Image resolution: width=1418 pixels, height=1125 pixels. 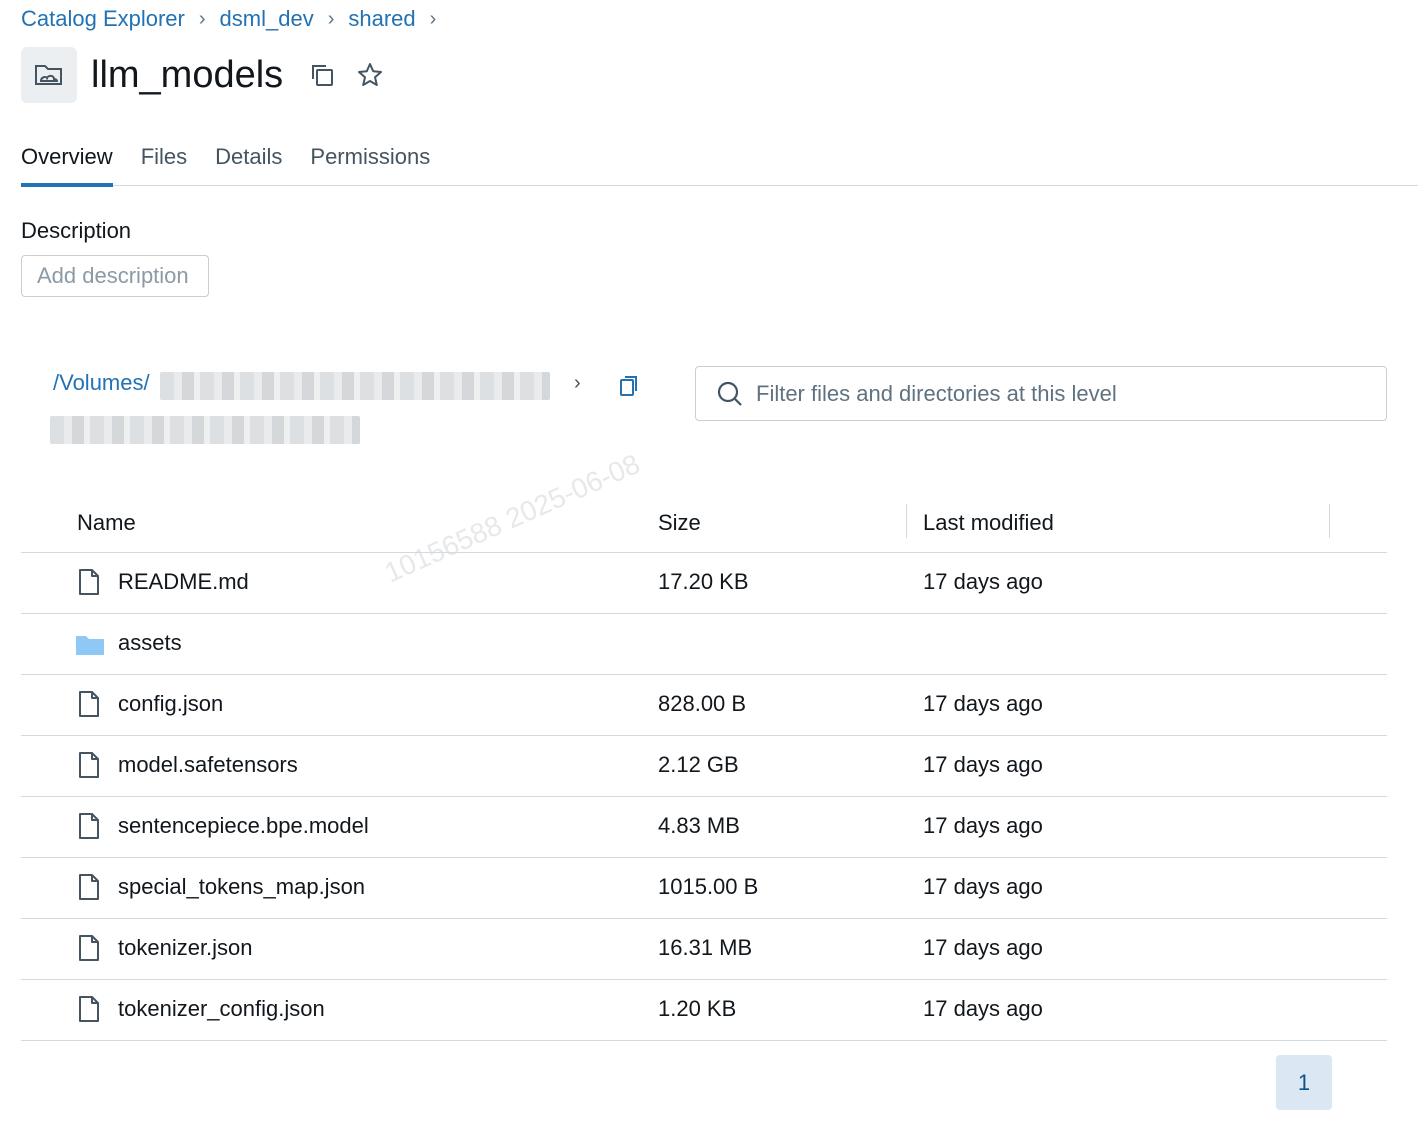 What do you see at coordinates (103, 19) in the screenshot?
I see `breadcrumb-catalog-explorer: Catalog Explorer` at bounding box center [103, 19].